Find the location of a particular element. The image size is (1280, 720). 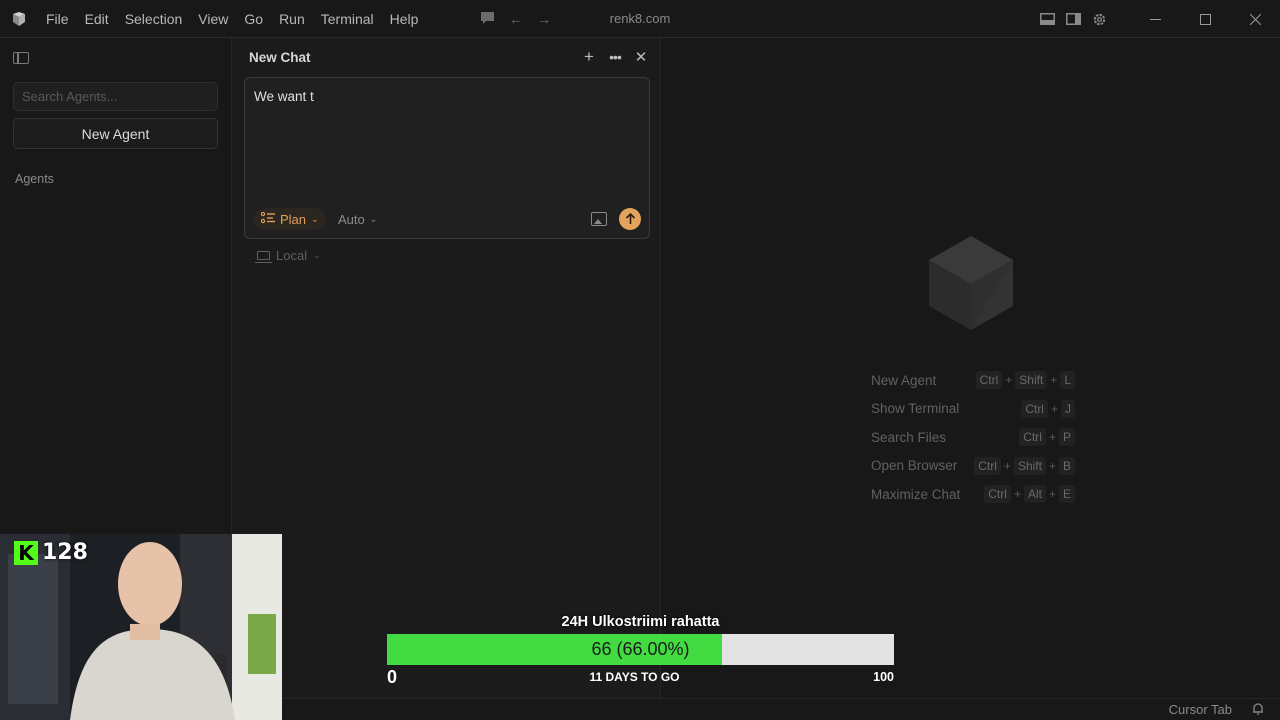

laptop-icon is located at coordinates (263, 257).